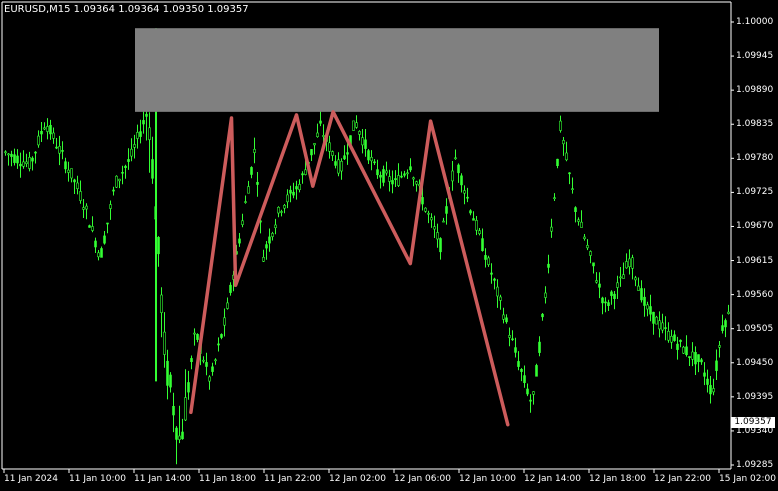 The width and height of the screenshot is (778, 491). Describe the element at coordinates (755, 124) in the screenshot. I see `price-tick-label: 1.09835` at that location.